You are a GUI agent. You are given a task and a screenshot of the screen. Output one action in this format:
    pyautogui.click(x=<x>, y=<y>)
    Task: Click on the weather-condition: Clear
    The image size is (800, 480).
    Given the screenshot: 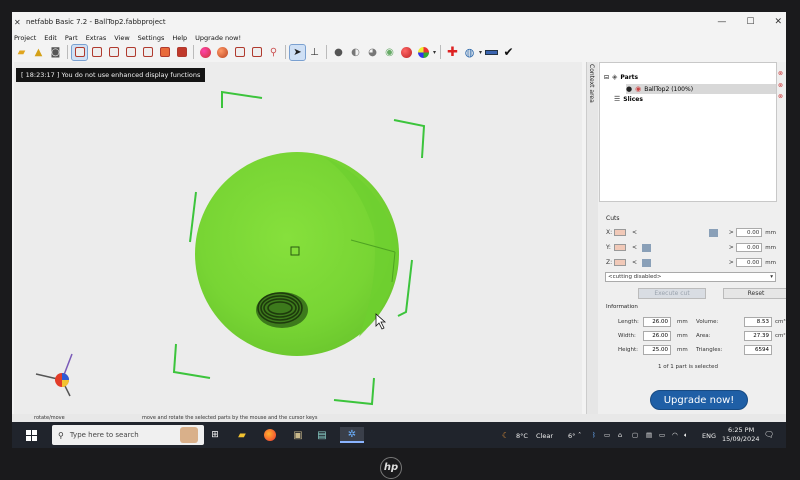 What is the action you would take?
    pyautogui.click(x=544, y=436)
    